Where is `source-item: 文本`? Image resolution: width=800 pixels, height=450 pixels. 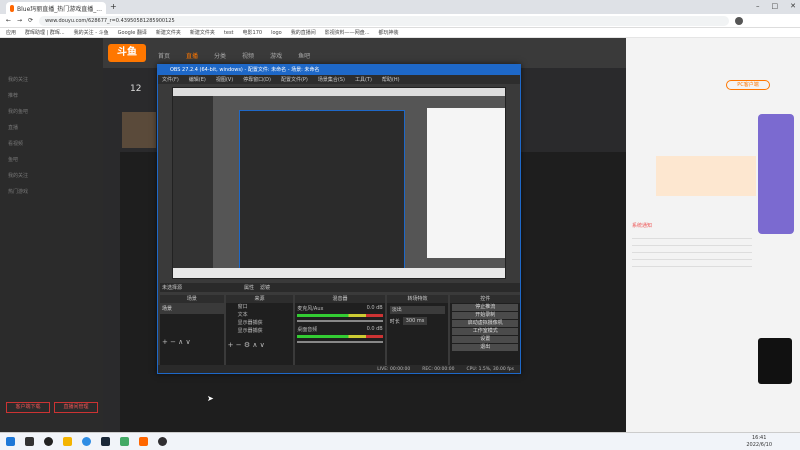
source-item: 文本 is located at coordinates (266, 315).